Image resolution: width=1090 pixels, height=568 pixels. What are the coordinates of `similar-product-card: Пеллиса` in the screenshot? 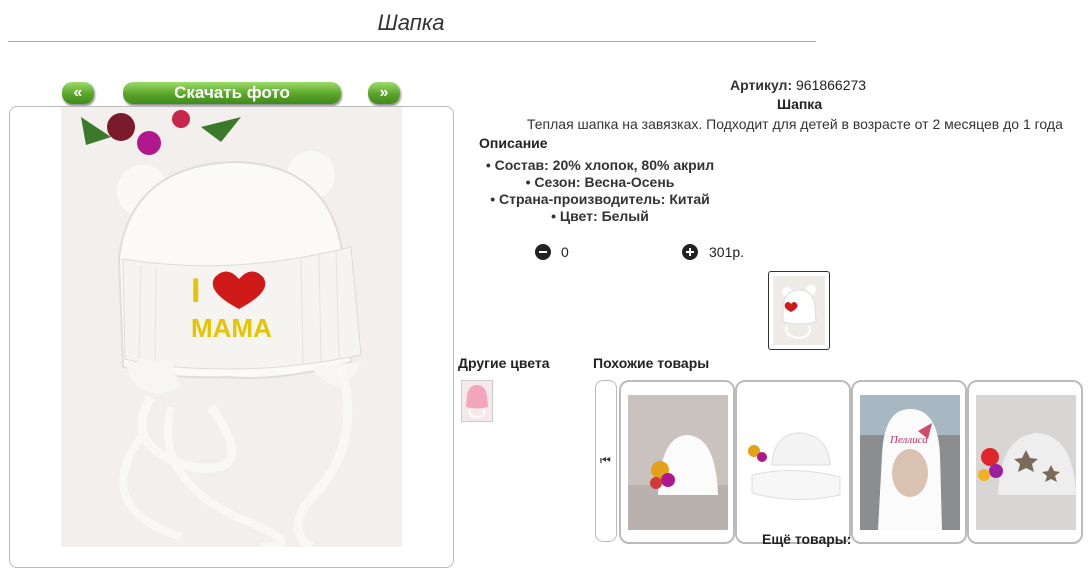 It's located at (909, 462).